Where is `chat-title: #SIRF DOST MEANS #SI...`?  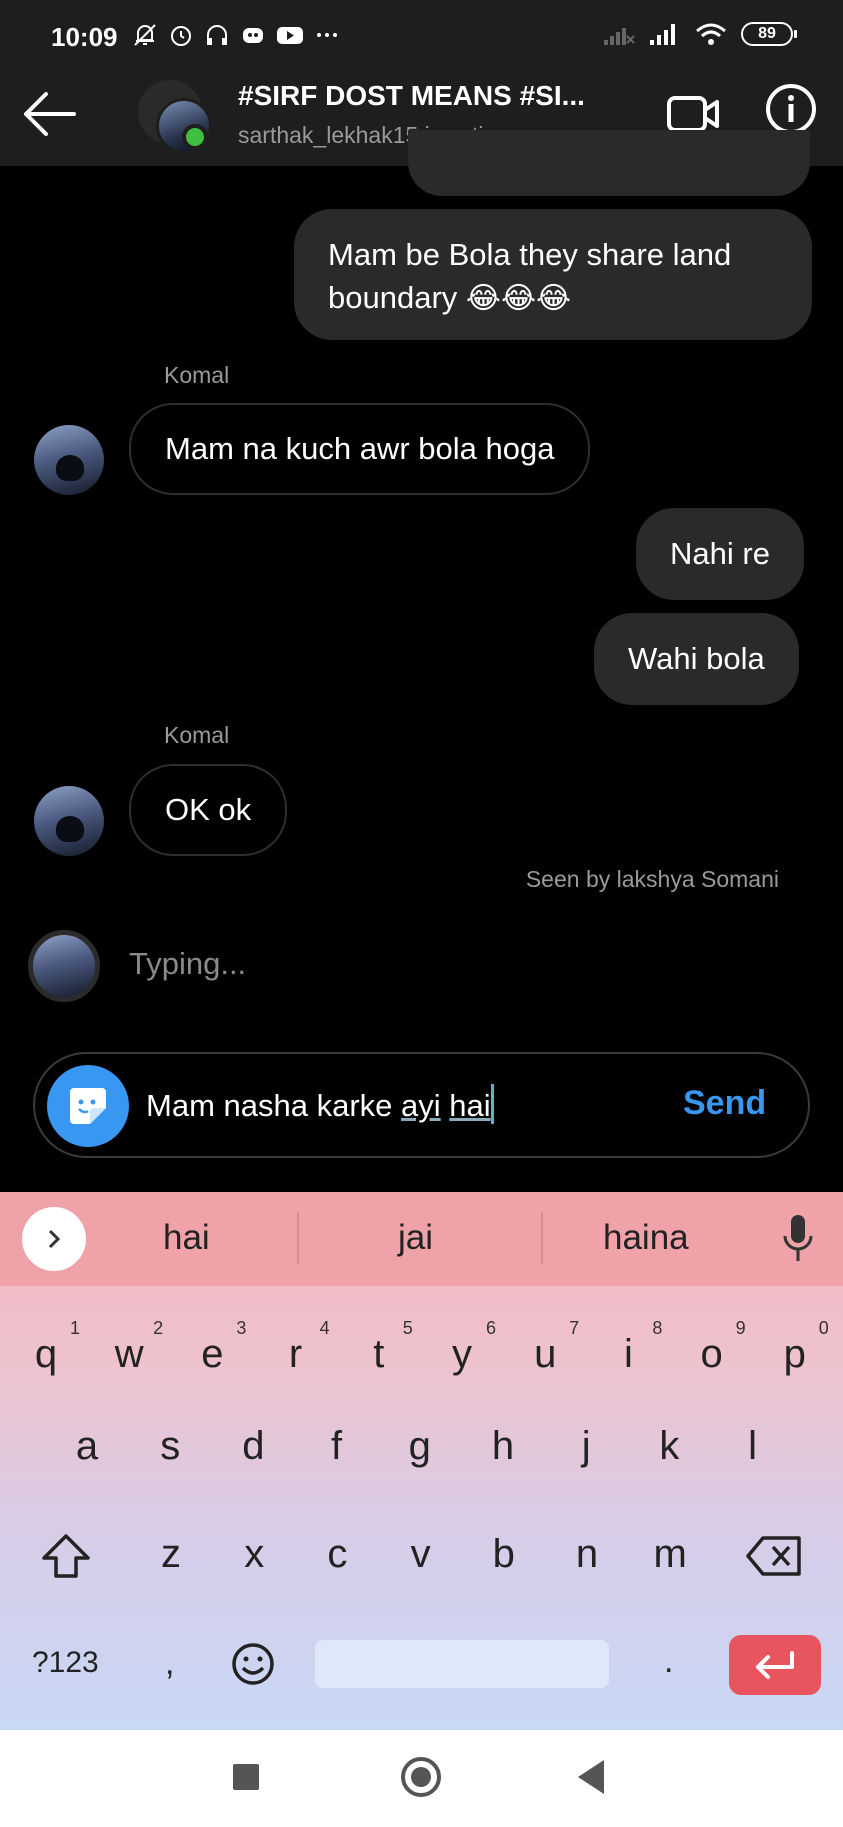 chat-title: #SIRF DOST MEANS #SI... is located at coordinates (418, 96).